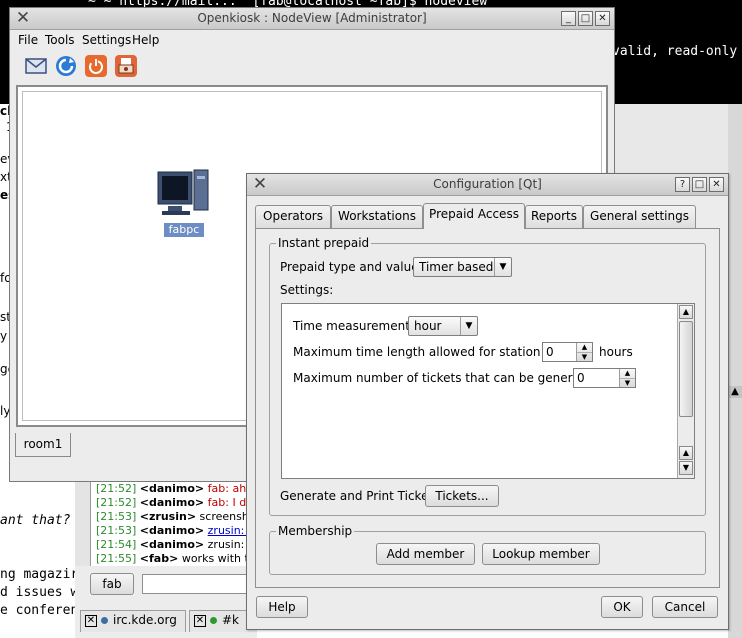 Image resolution: width=742 pixels, height=638 pixels. What do you see at coordinates (735, 392) in the screenshot?
I see `background-scroll-arrow-icon: ▲` at bounding box center [735, 392].